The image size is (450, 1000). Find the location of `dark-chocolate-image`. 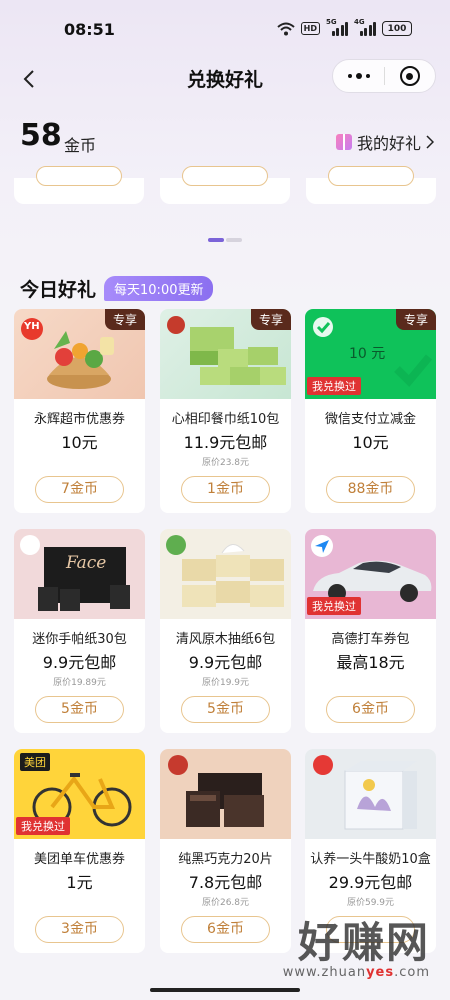

dark-chocolate-image is located at coordinates (225, 794).